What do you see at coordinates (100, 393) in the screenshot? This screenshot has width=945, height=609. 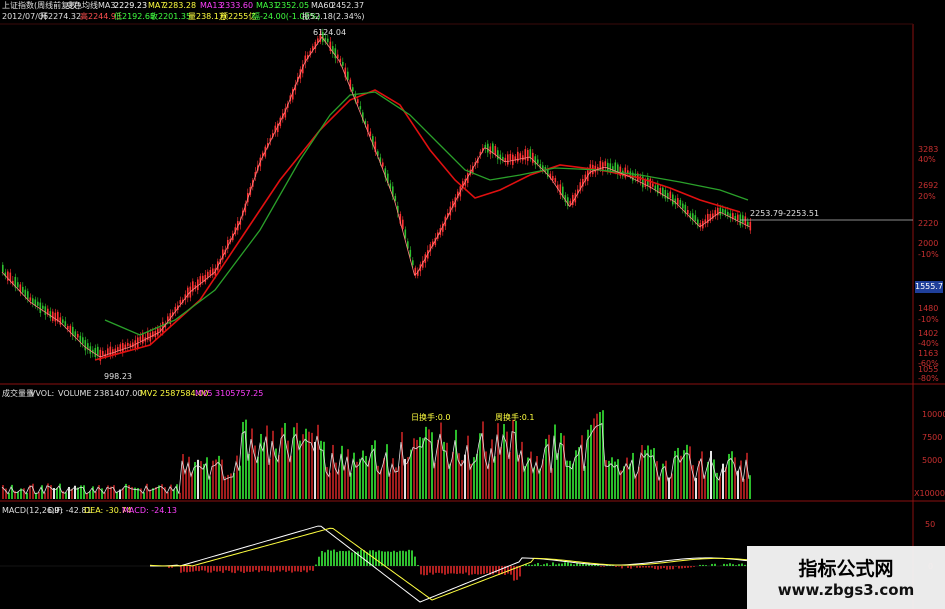 I see `volume-value: VOLUME 2381407.00` at bounding box center [100, 393].